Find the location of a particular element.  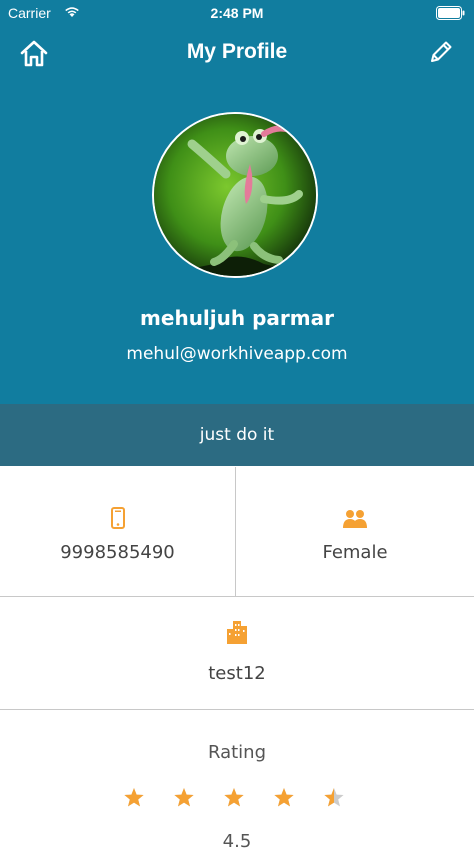

navigation-bar: My Profile is located at coordinates (237, 55).